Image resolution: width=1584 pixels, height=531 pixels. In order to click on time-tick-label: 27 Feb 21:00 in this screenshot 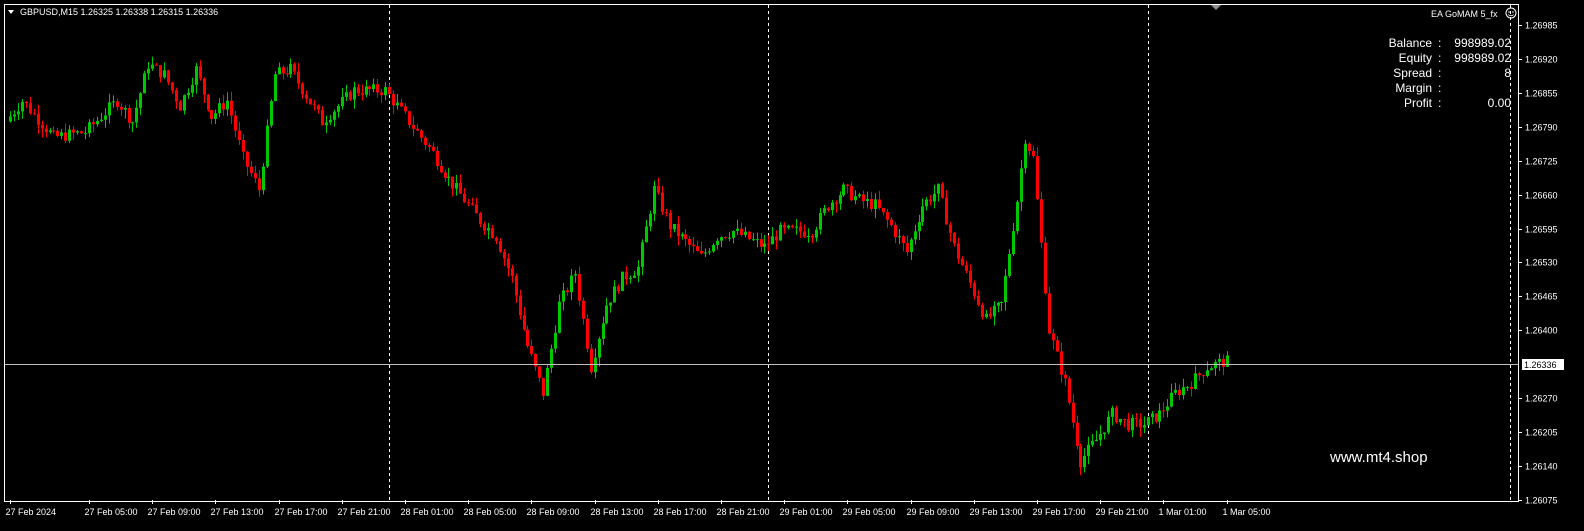, I will do `click(364, 512)`.